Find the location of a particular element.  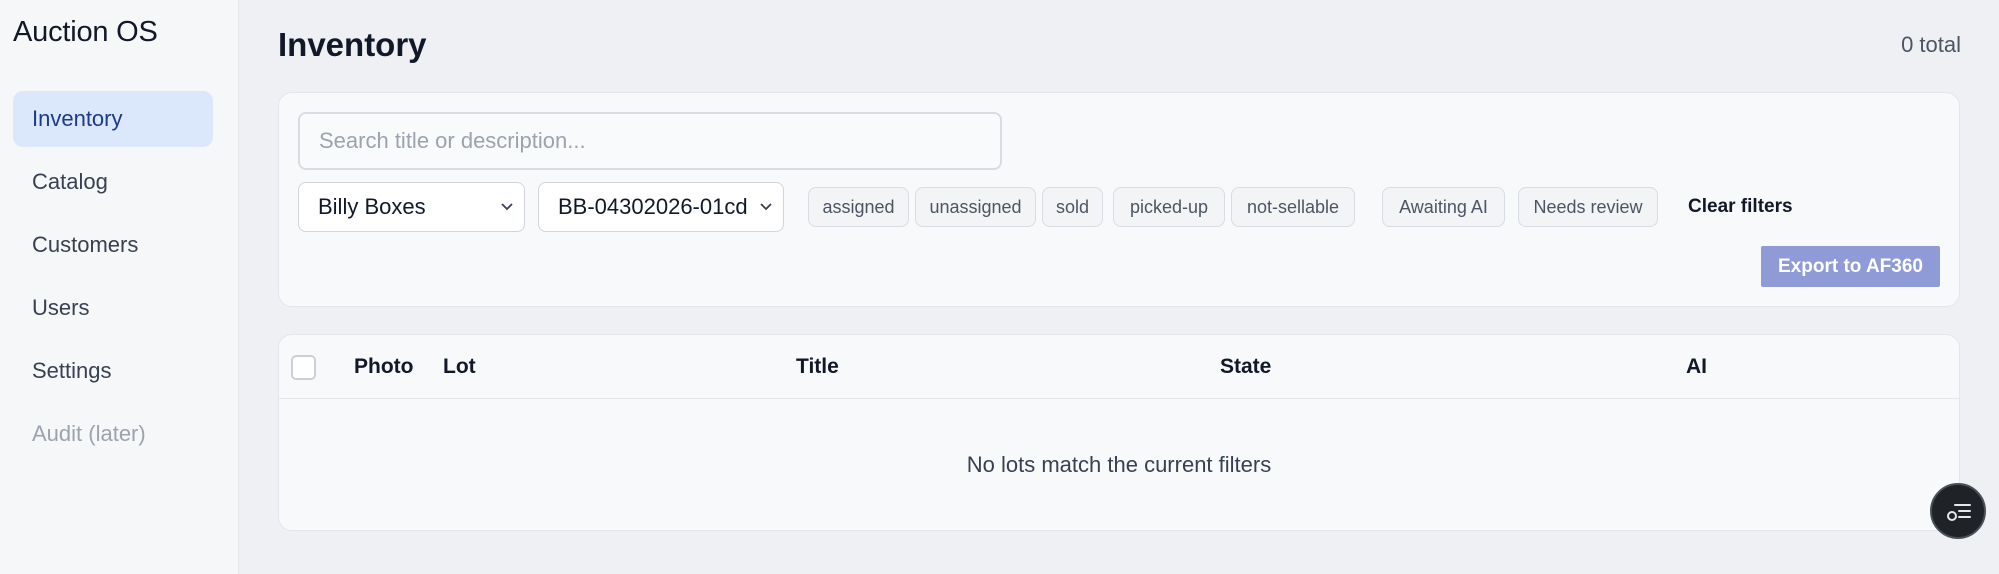

column-header-state: State is located at coordinates (1246, 366).